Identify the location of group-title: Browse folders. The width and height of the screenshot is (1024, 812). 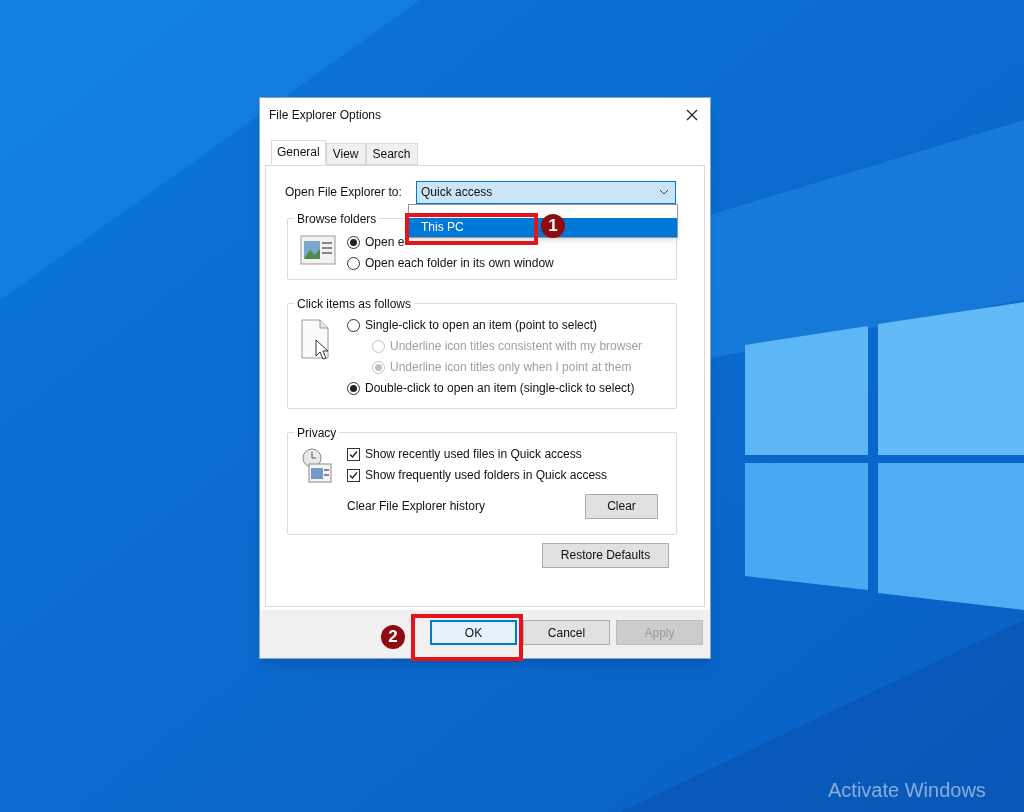
(337, 219).